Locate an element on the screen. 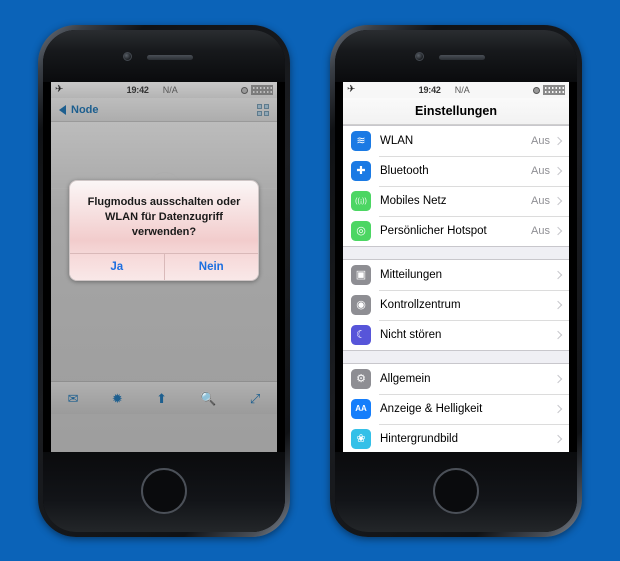 The height and width of the screenshot is (561, 620). page-title: Einstellungen is located at coordinates (456, 111).